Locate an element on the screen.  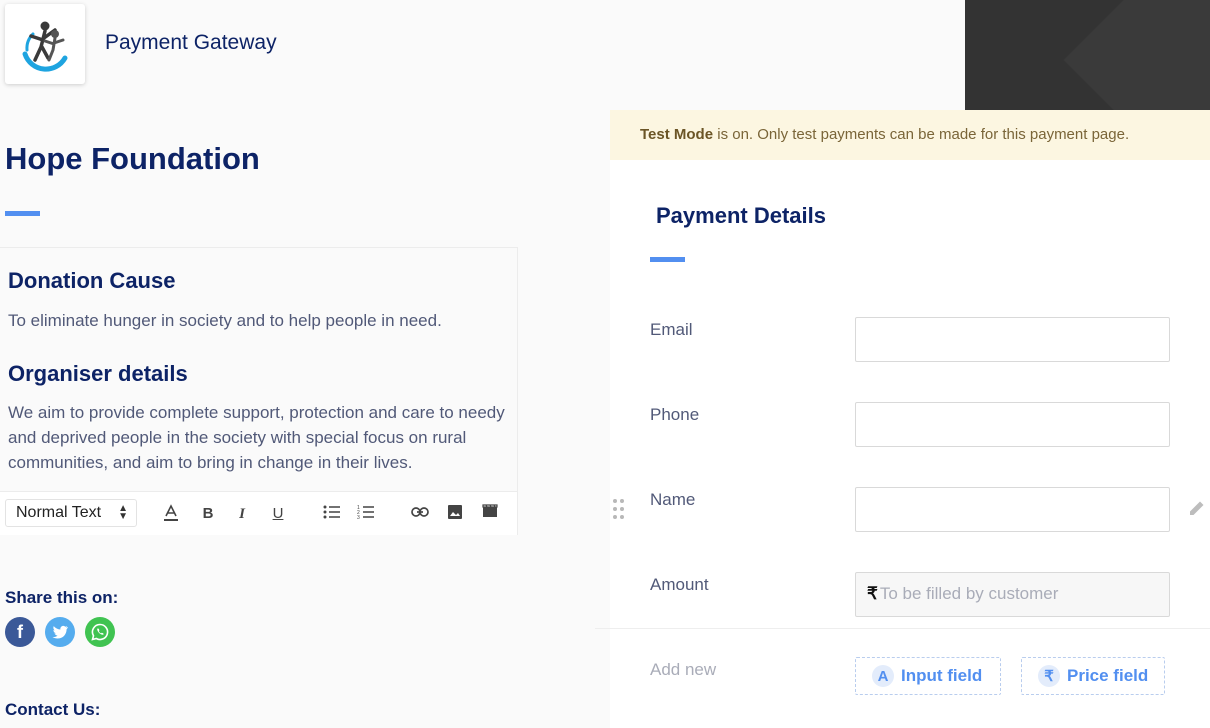
add-input-field-button: A Input field is located at coordinates (928, 676).